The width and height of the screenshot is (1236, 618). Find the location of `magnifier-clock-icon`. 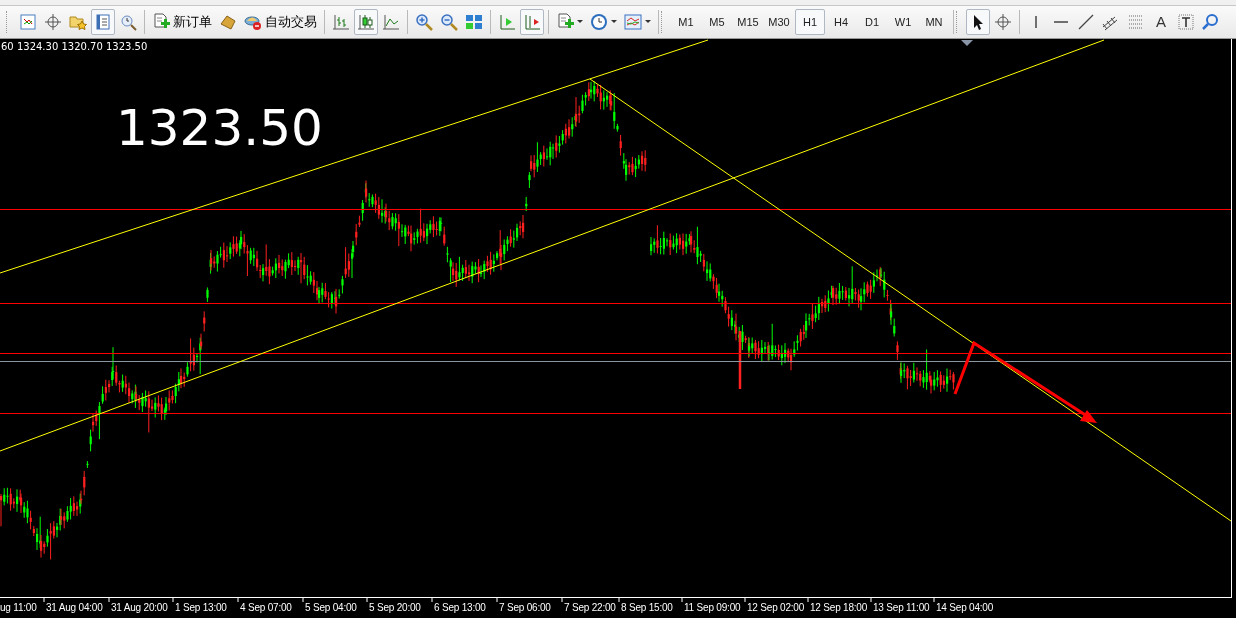

magnifier-clock-icon is located at coordinates (128, 21).